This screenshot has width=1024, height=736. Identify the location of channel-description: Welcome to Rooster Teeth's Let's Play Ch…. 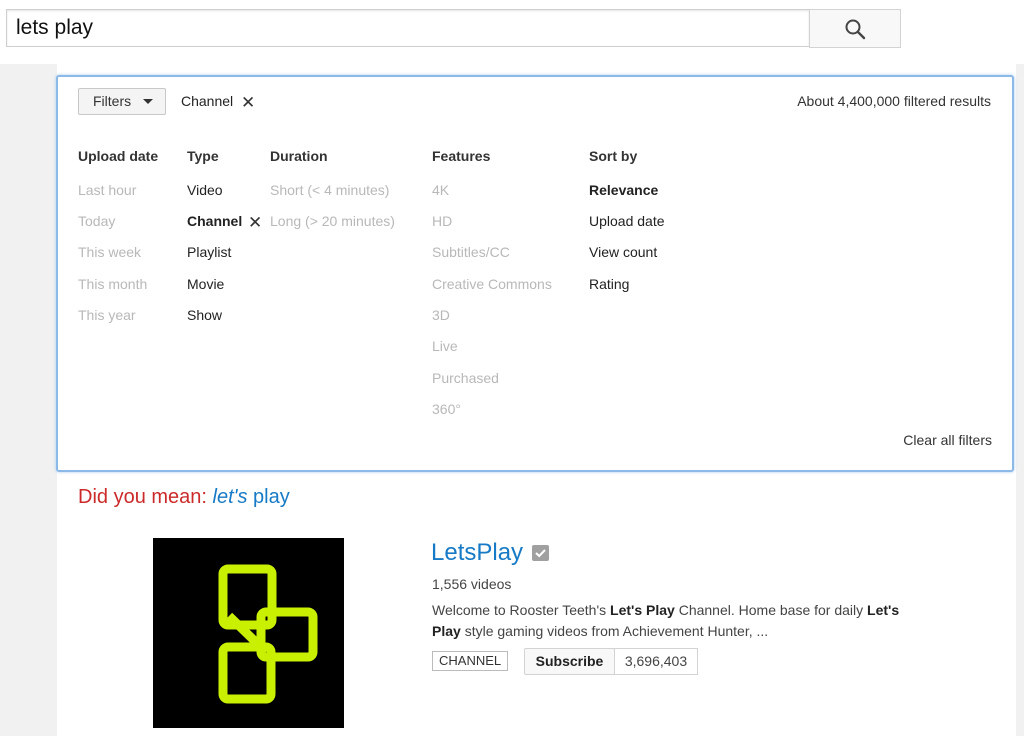
(704, 621).